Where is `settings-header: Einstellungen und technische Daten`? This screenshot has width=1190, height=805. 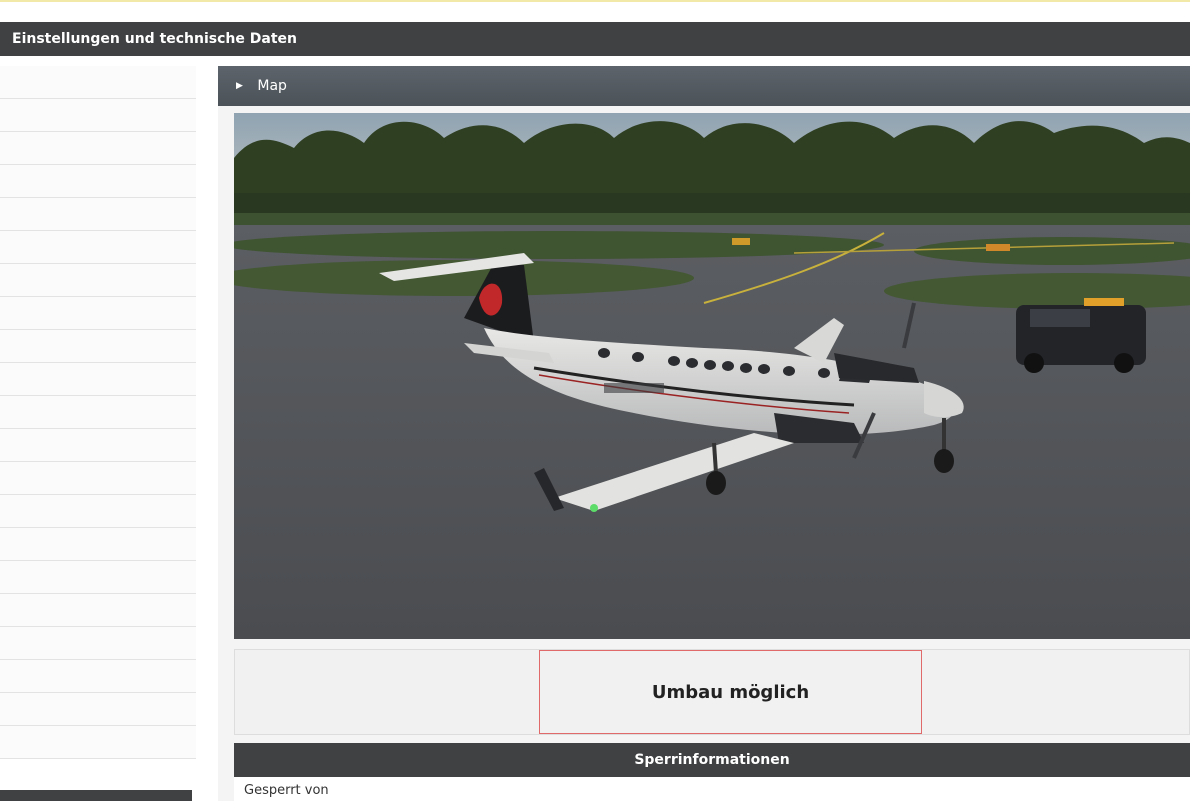
settings-header: Einstellungen und technische Daten is located at coordinates (595, 39).